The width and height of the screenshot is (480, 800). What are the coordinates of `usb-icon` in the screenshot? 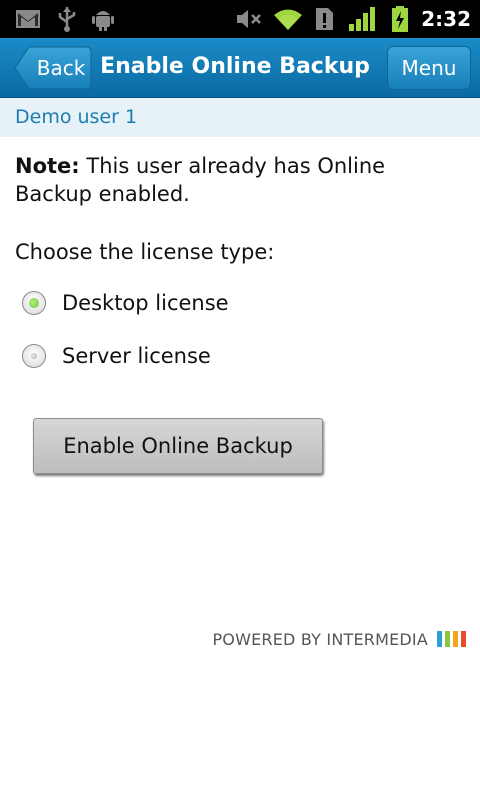 It's located at (67, 19).